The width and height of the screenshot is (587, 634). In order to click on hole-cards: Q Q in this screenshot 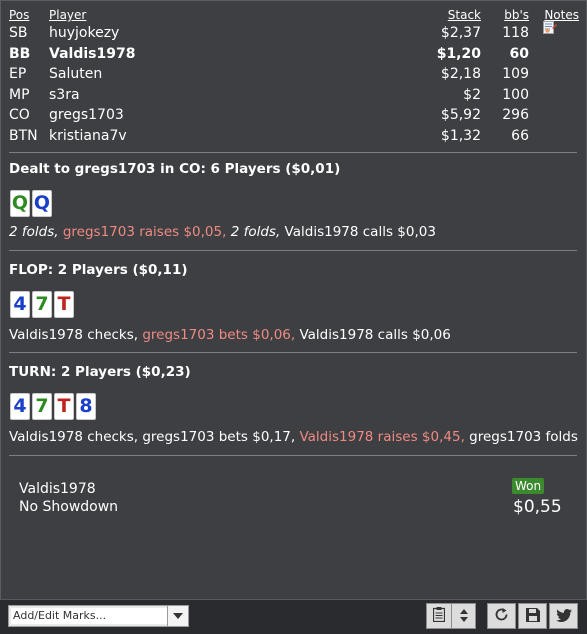, I will do `click(31, 203)`.